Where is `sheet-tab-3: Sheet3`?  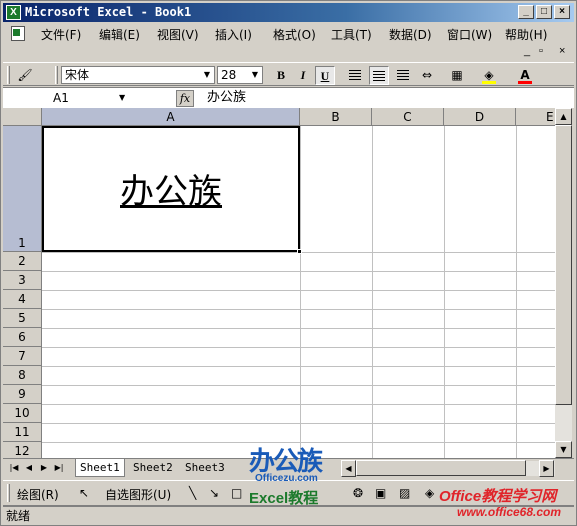 sheet-tab-3: Sheet3 is located at coordinates (205, 468).